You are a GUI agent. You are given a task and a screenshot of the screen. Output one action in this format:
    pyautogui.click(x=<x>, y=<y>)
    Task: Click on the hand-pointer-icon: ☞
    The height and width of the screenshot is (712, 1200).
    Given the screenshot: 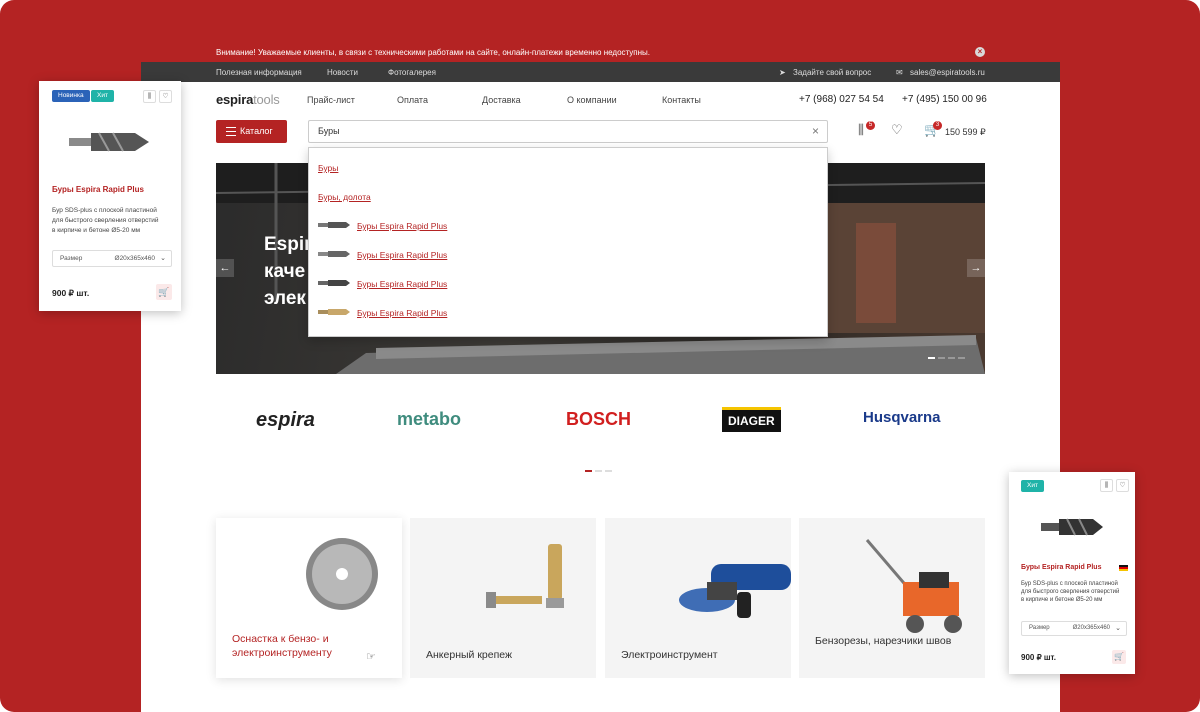 What is the action you would take?
    pyautogui.click(x=371, y=657)
    